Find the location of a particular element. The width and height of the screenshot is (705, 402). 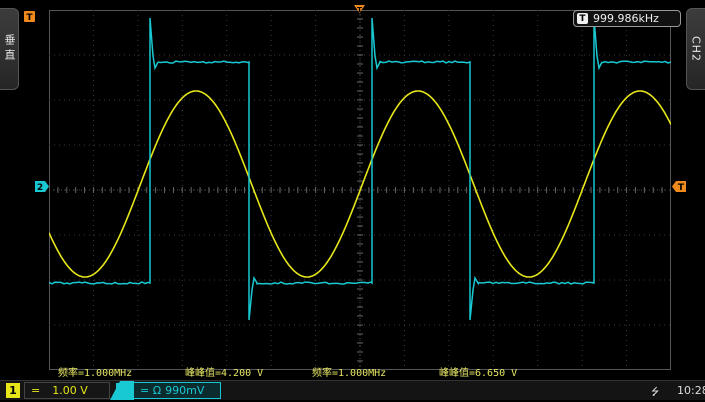

timebase-marker-icon: T is located at coordinates (30, 17).